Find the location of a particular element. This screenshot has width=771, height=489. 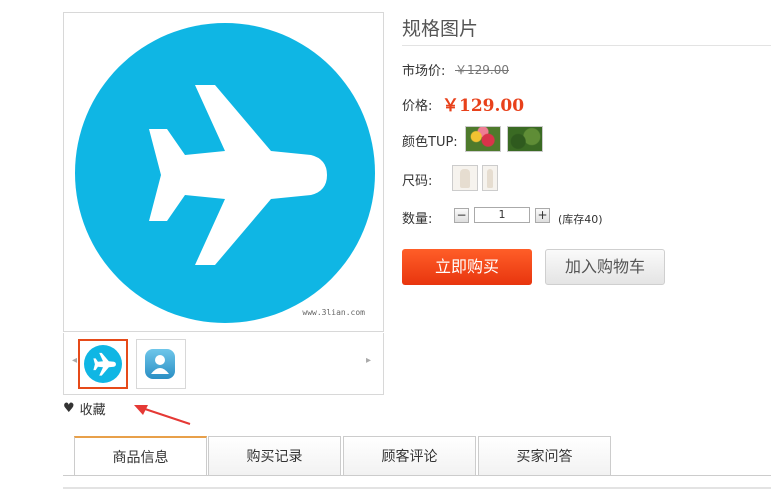

quantity-input: 1 is located at coordinates (502, 215).